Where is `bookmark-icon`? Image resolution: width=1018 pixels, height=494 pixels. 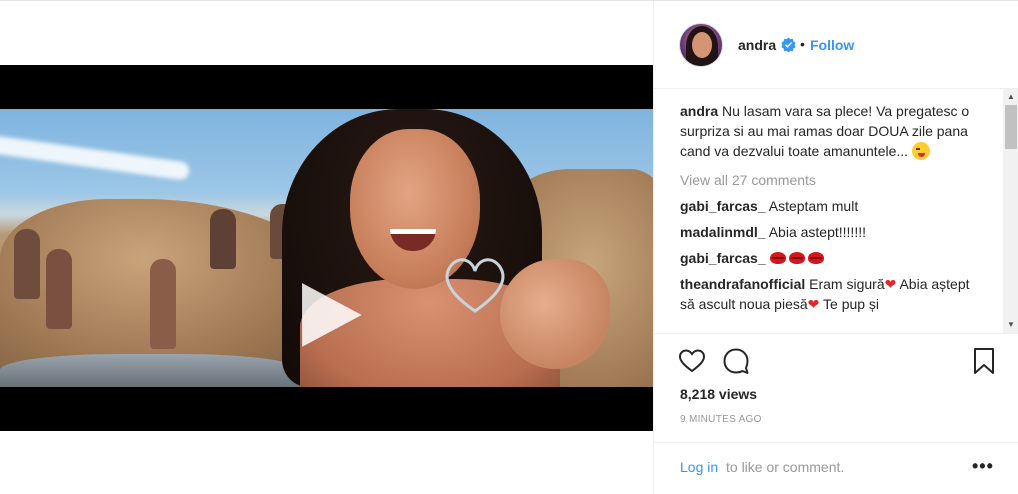 bookmark-icon is located at coordinates (984, 361).